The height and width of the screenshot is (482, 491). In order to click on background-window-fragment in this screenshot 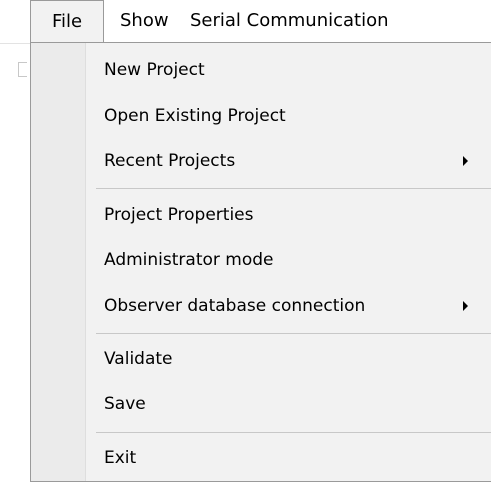, I will do `click(22, 69)`.